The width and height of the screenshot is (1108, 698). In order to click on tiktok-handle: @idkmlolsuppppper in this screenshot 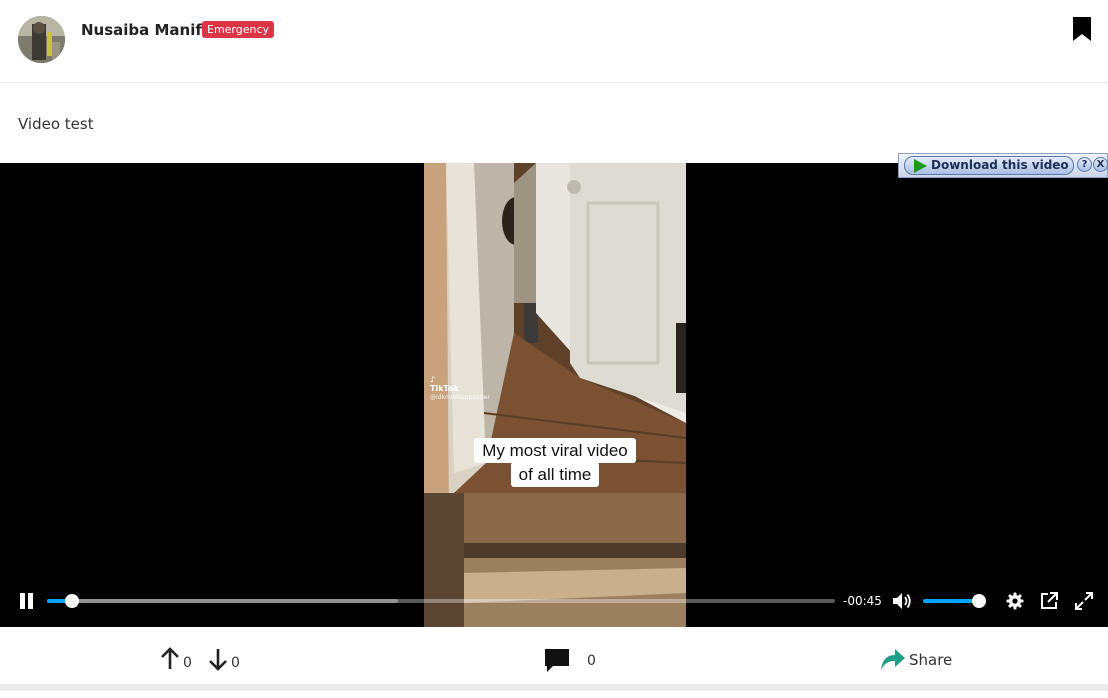, I will do `click(460, 397)`.